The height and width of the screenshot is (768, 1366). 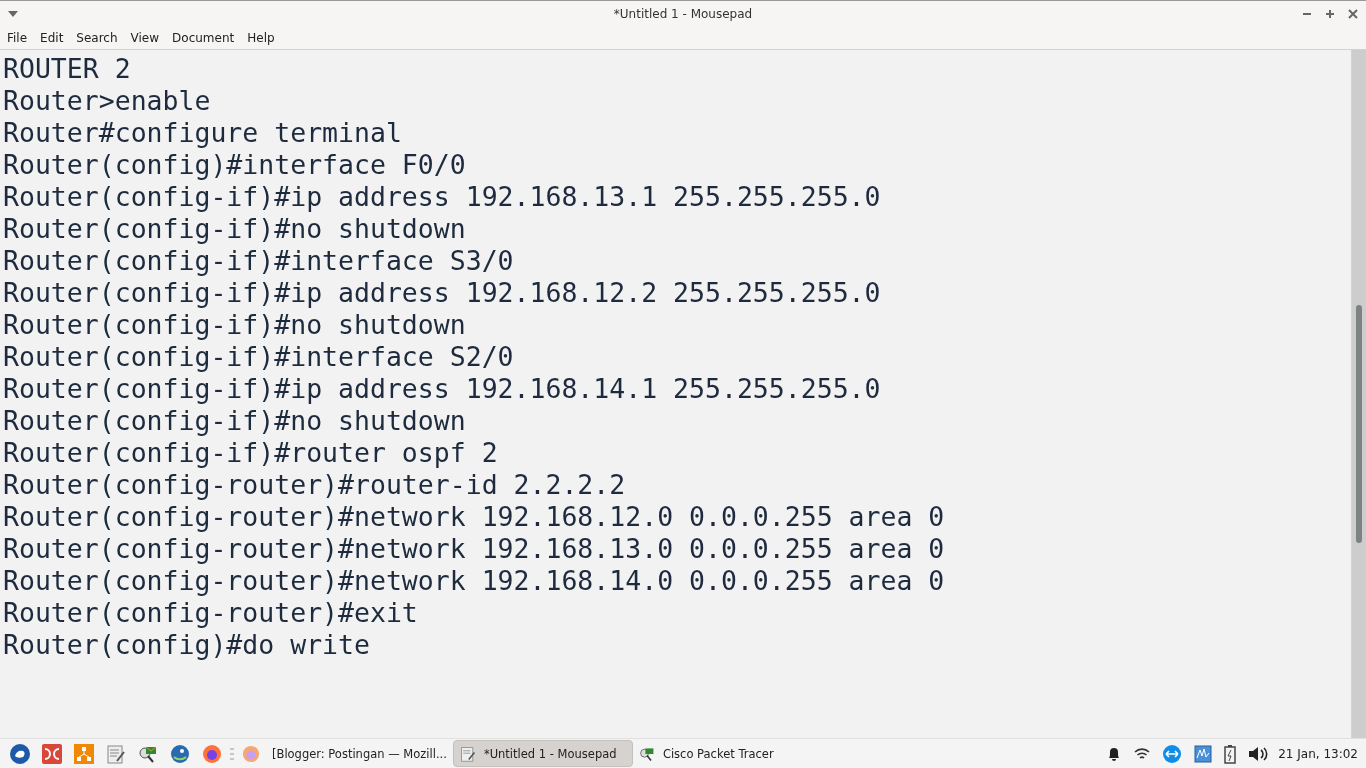 I want to click on maximize-icon, so click(x=1330, y=13).